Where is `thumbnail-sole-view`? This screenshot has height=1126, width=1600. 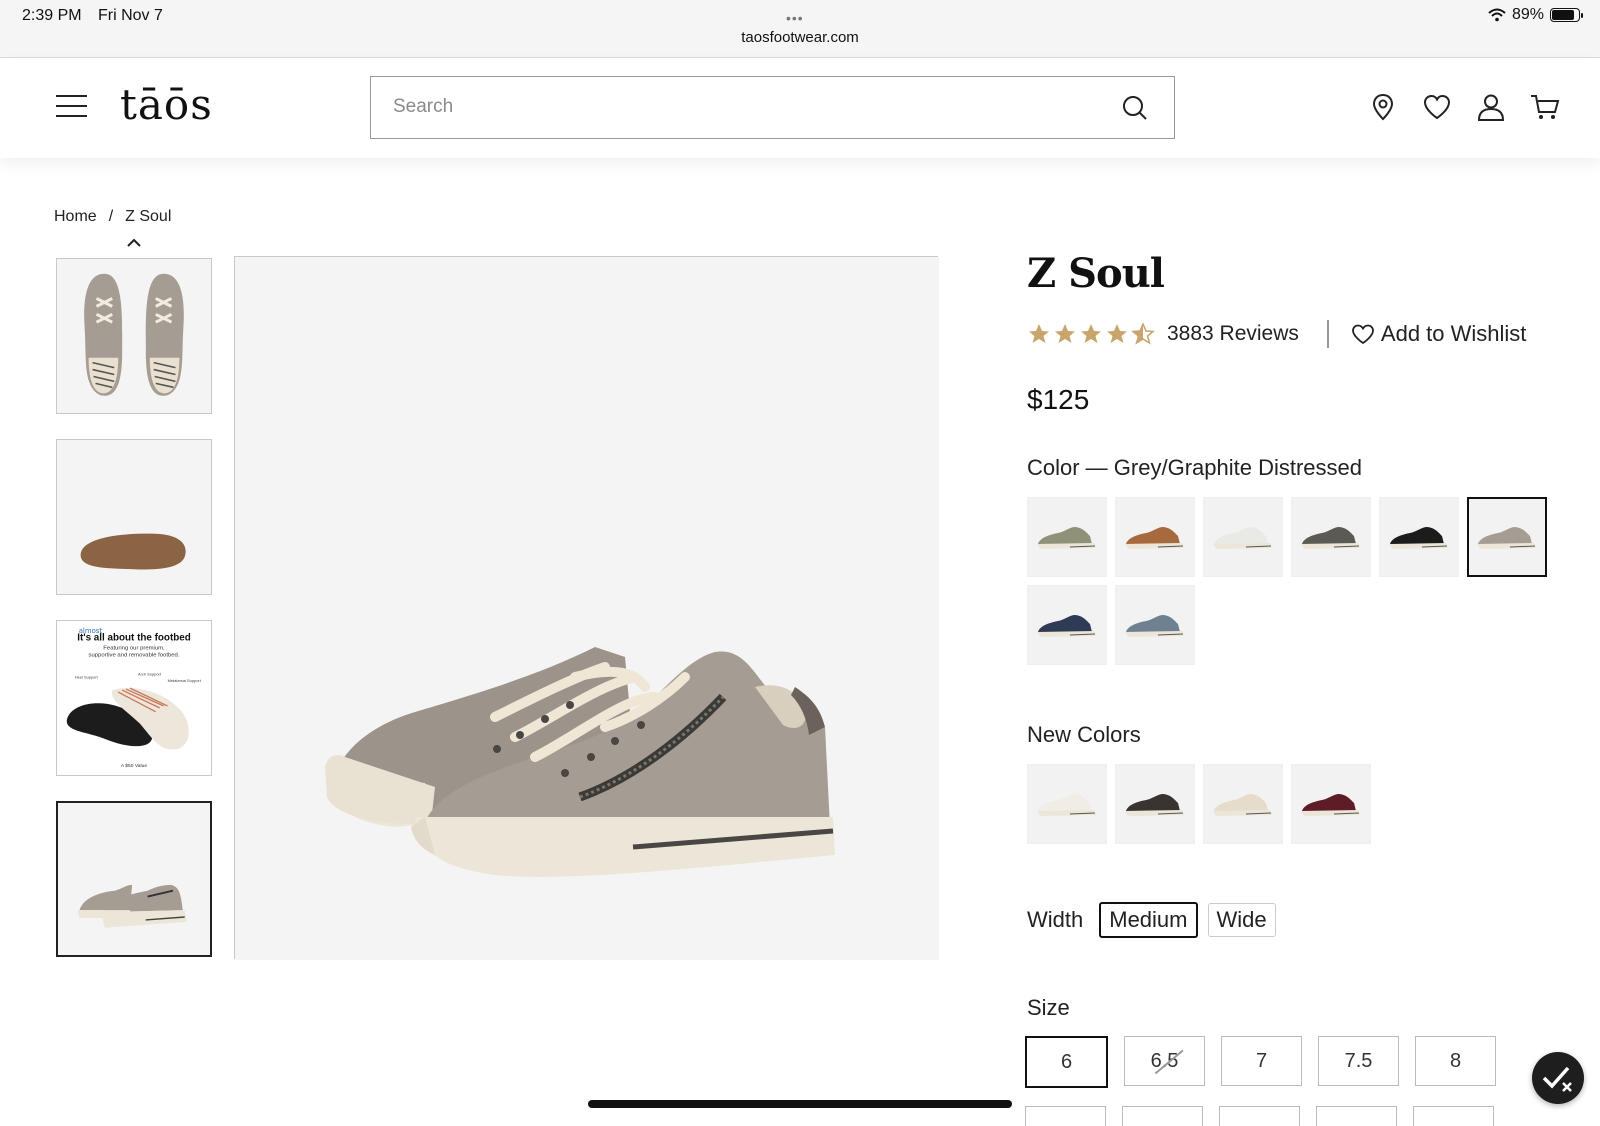 thumbnail-sole-view is located at coordinates (134, 517).